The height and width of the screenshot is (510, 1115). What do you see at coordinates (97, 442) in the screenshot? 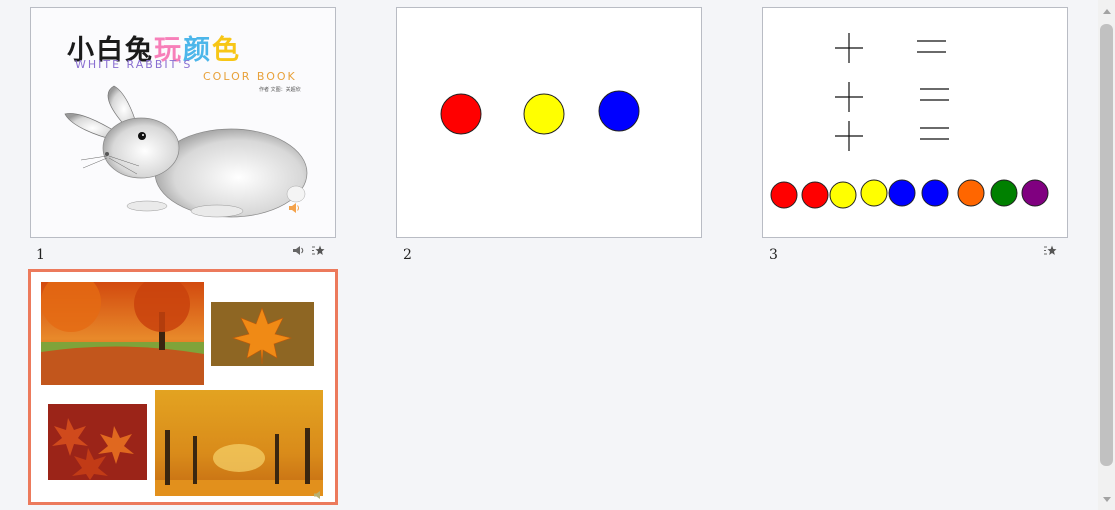
I see `red-leaves-photo` at bounding box center [97, 442].